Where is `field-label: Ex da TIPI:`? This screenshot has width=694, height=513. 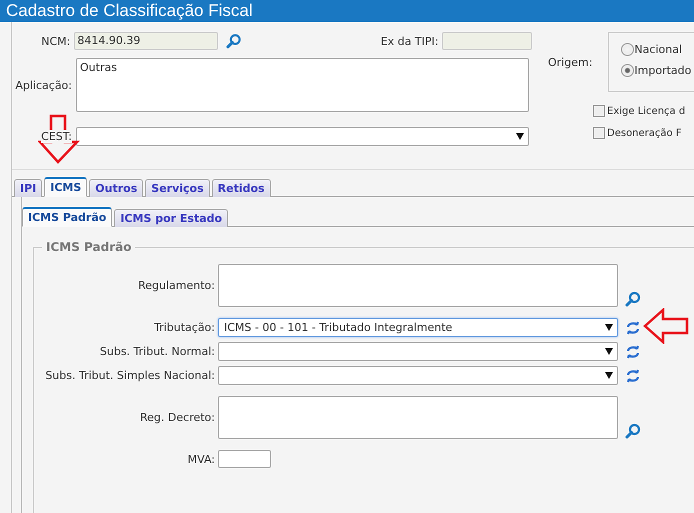 field-label: Ex da TIPI: is located at coordinates (409, 41).